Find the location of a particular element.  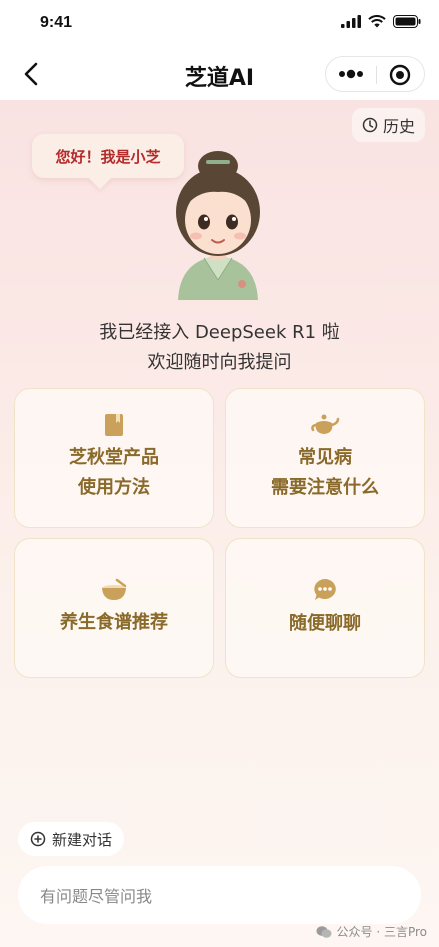

mini-program-capsule is located at coordinates (375, 74).